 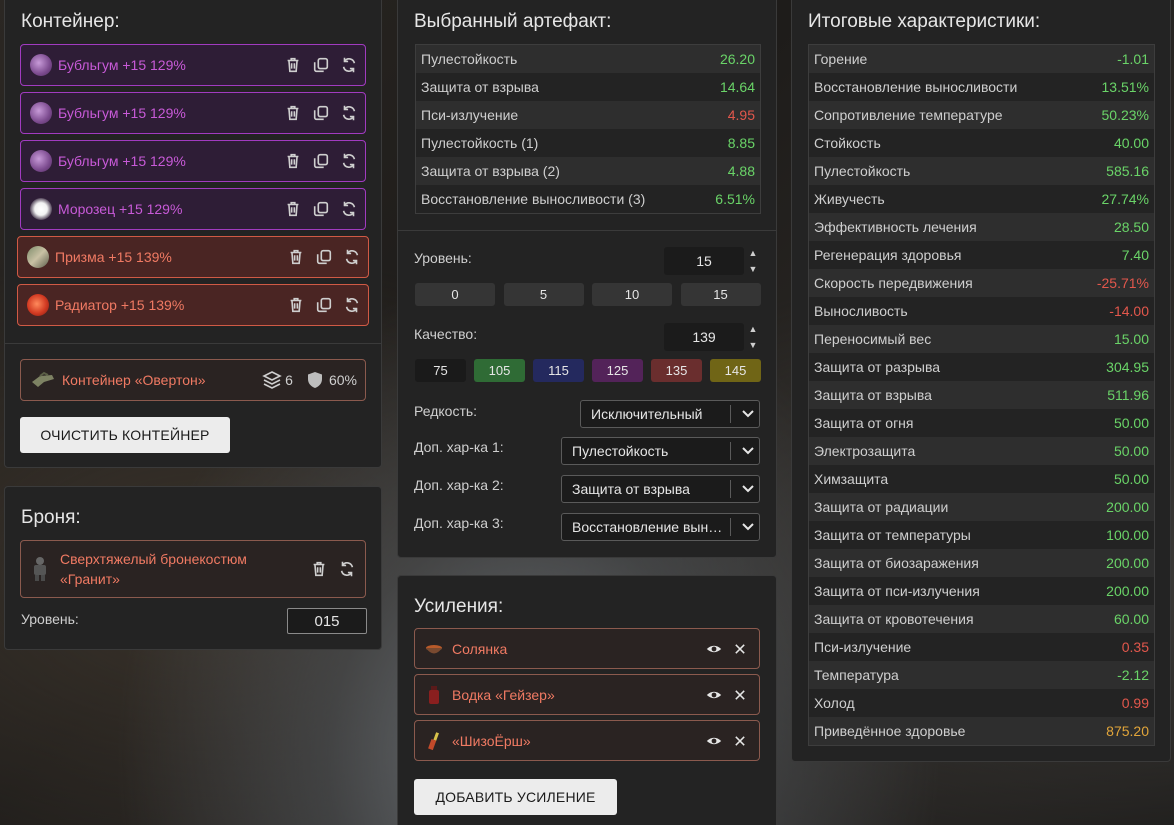 What do you see at coordinates (981, 199) in the screenshot?
I see `stat-row: Живучесть 27.74%` at bounding box center [981, 199].